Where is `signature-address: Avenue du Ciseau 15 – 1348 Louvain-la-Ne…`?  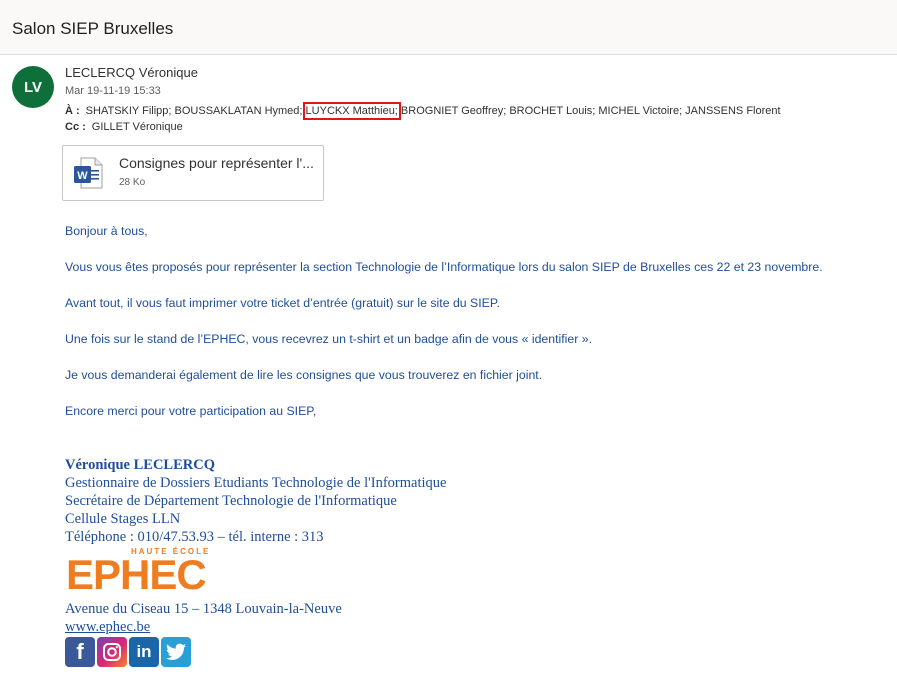 signature-address: Avenue du Ciseau 15 – 1348 Louvain-la-Ne… is located at coordinates (203, 609).